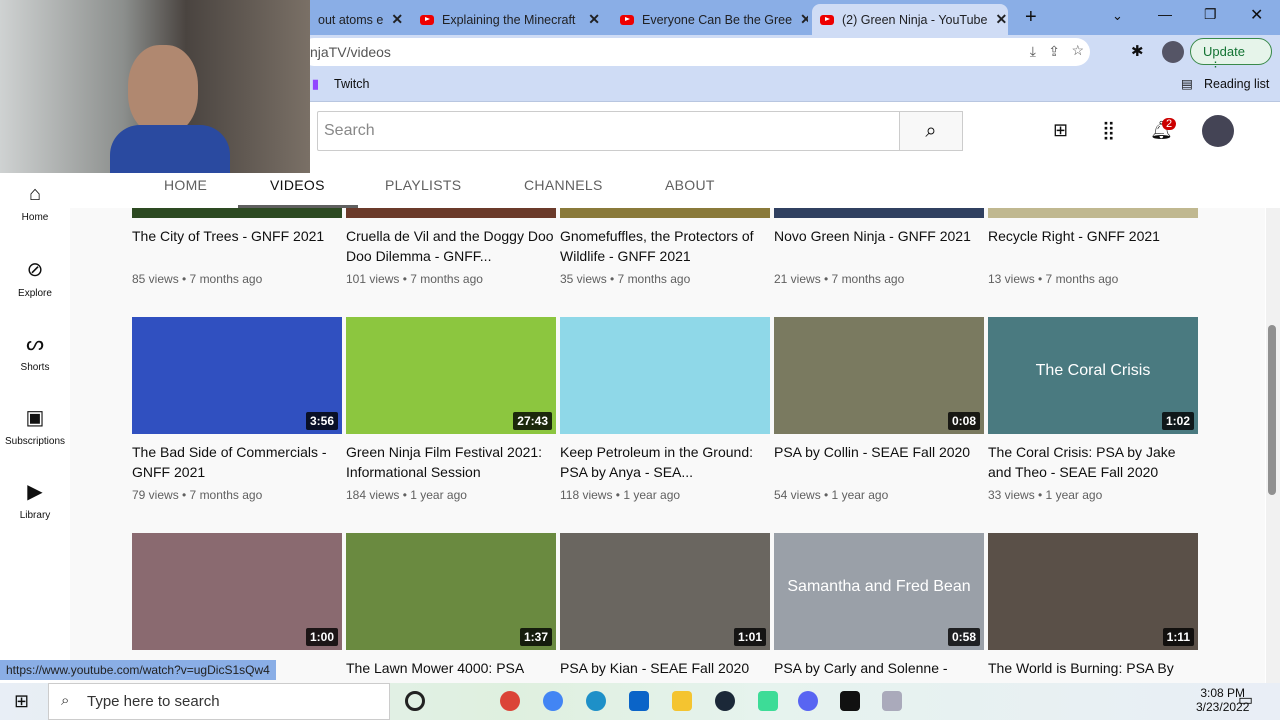 The width and height of the screenshot is (1280, 720). What do you see at coordinates (620, 495) in the screenshot?
I see `video-meta: 118 views • 1 year ago` at bounding box center [620, 495].